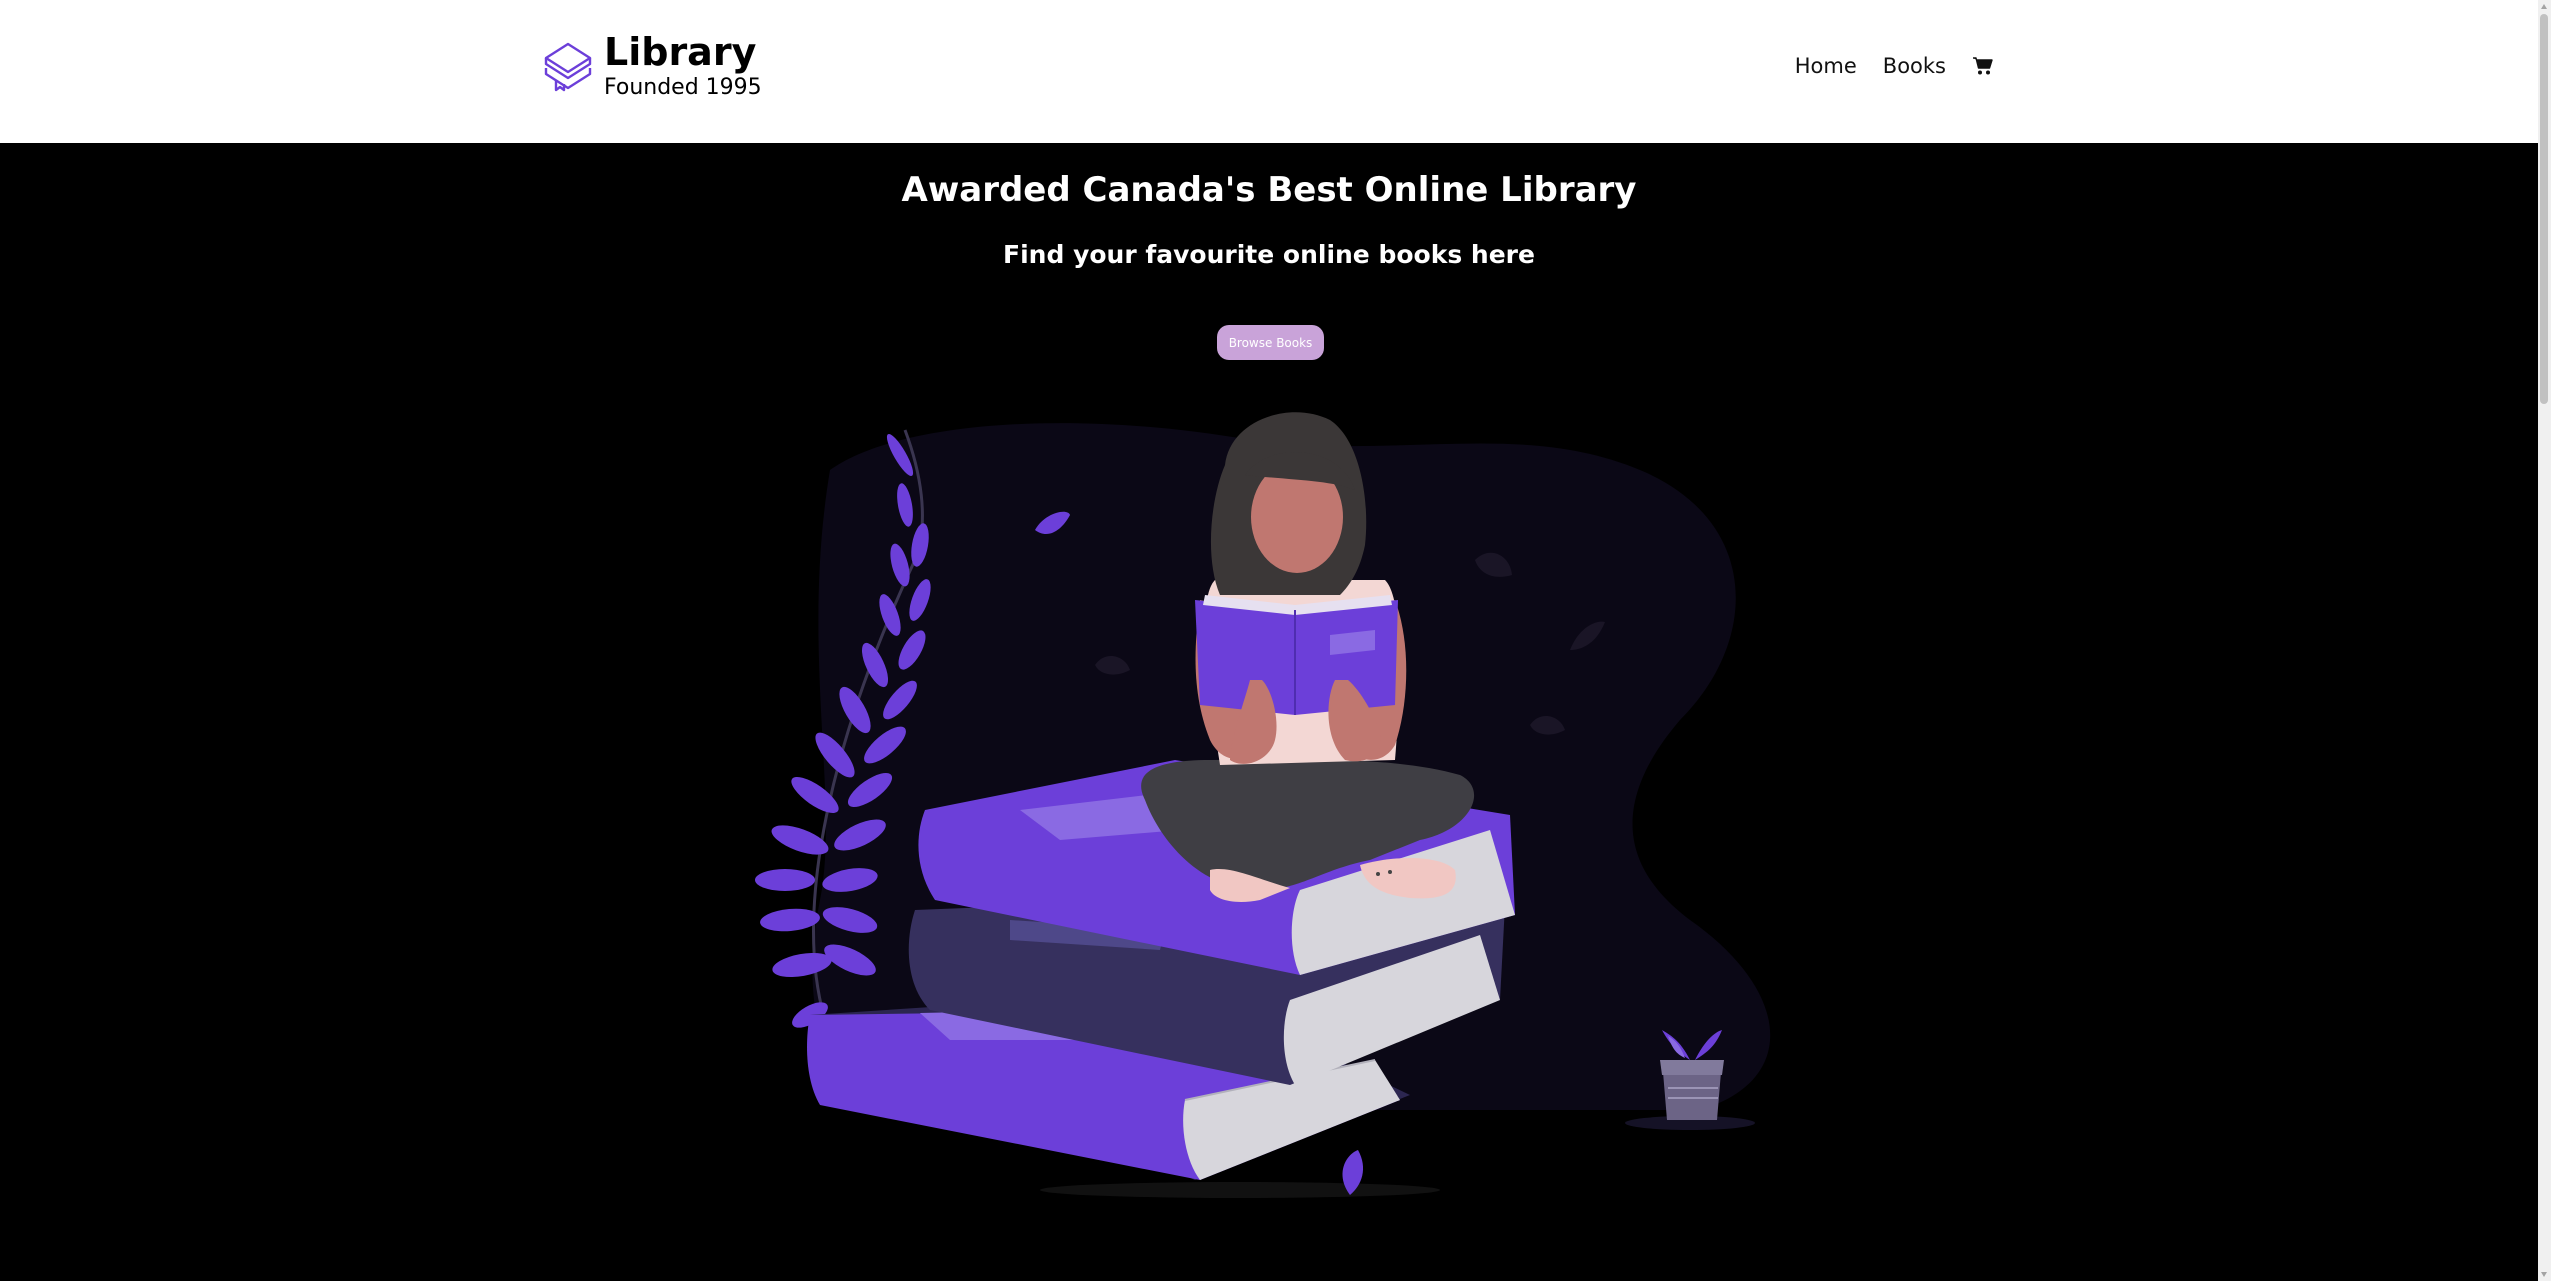  Describe the element at coordinates (572, 66) in the screenshot. I see `stacked-books-icon` at that location.